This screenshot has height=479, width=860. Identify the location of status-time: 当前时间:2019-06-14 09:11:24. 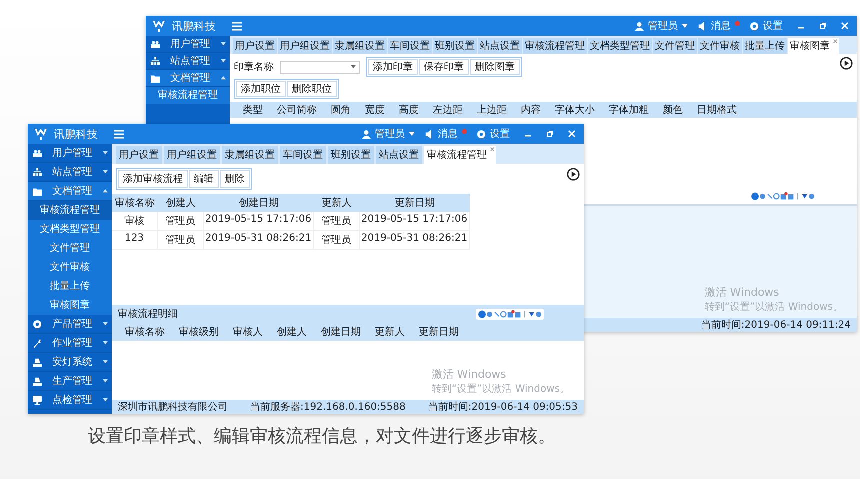
(776, 325).